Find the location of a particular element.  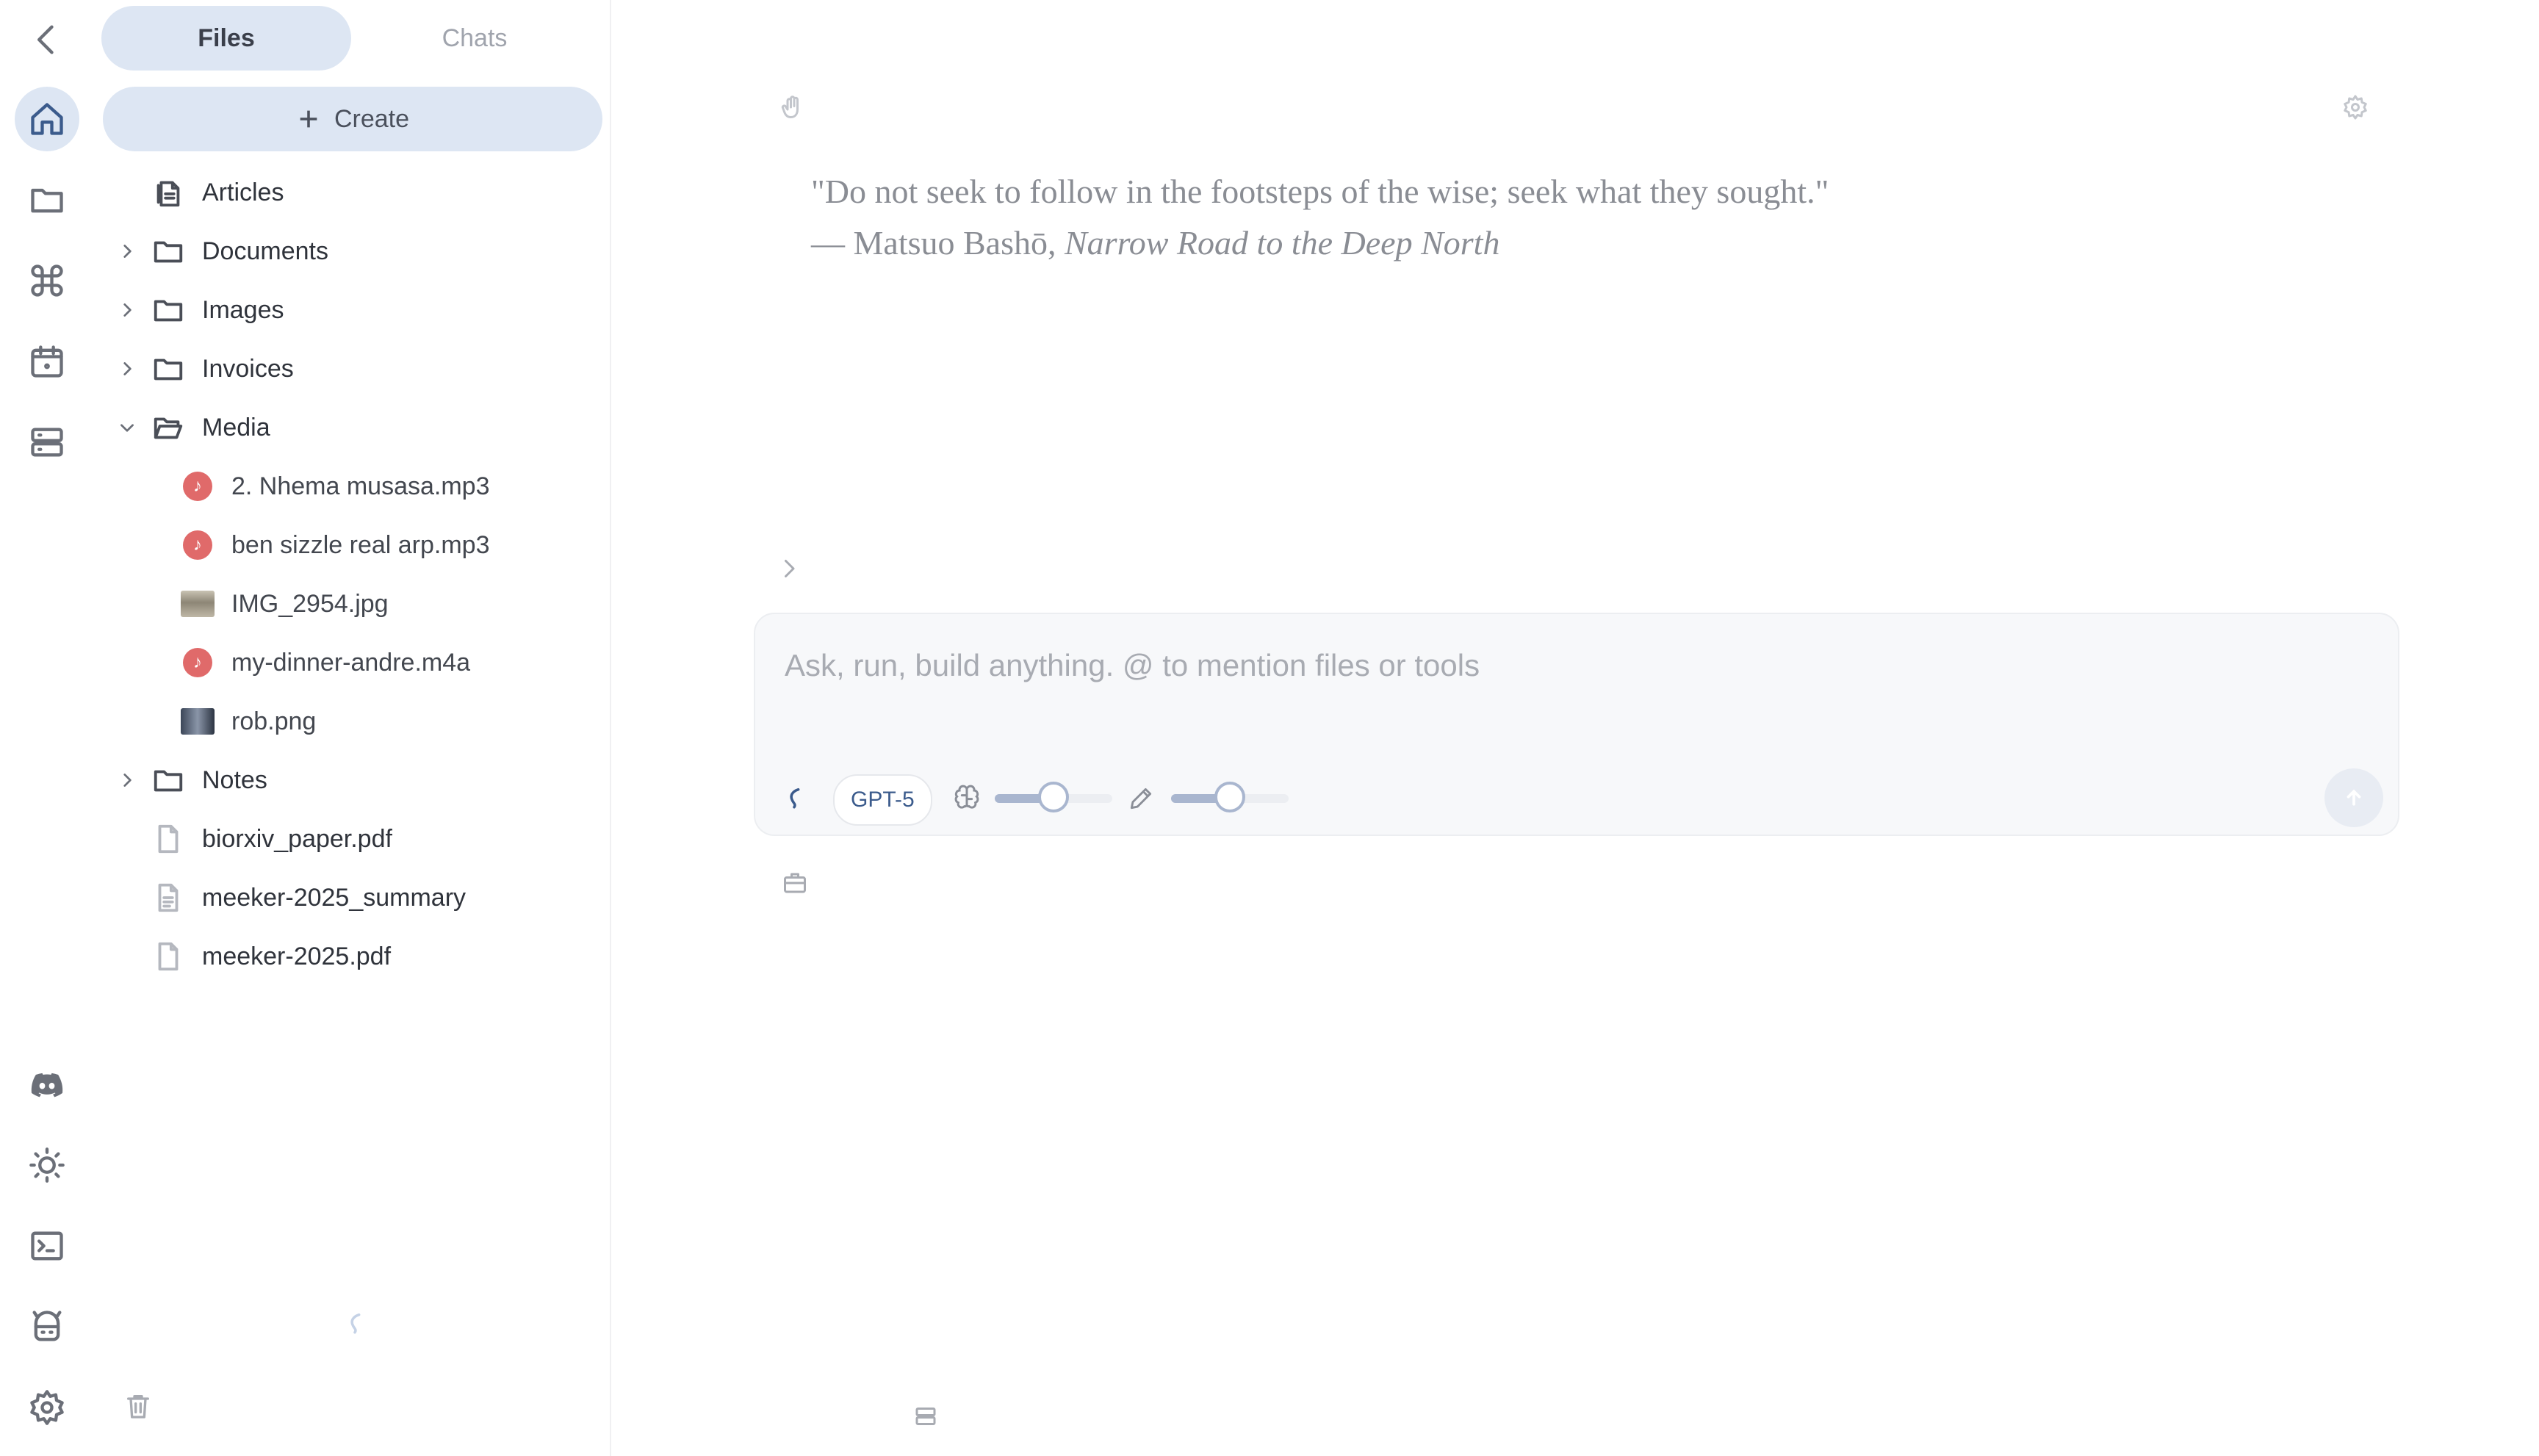

tree-item-file: IMG_2954.jpg is located at coordinates (351, 603).